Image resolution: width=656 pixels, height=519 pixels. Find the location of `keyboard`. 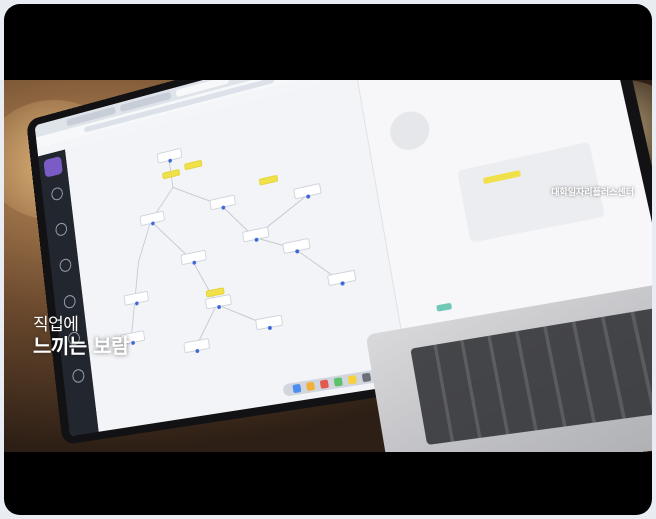

keyboard is located at coordinates (531, 372).